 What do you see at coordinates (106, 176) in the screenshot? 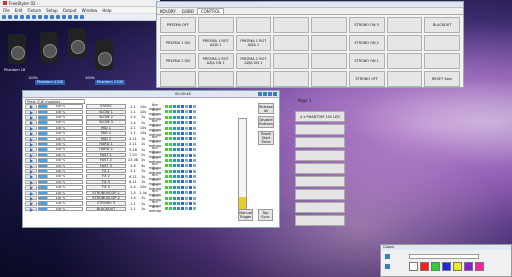
I see `cue-name: FX 2` at bounding box center [106, 176].